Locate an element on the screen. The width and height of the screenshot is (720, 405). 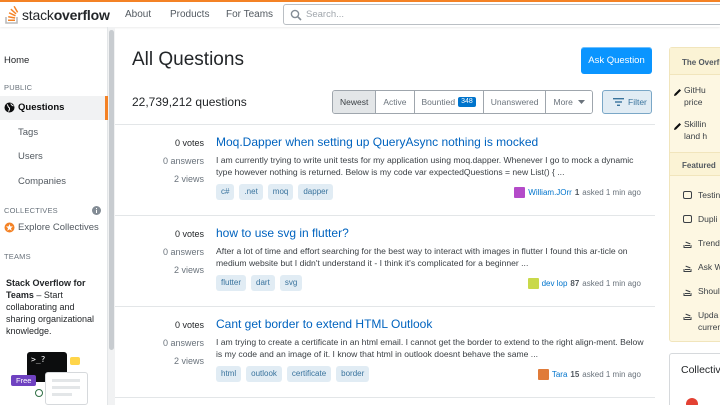
question-count: 22,739,212 questions is located at coordinates (189, 102).